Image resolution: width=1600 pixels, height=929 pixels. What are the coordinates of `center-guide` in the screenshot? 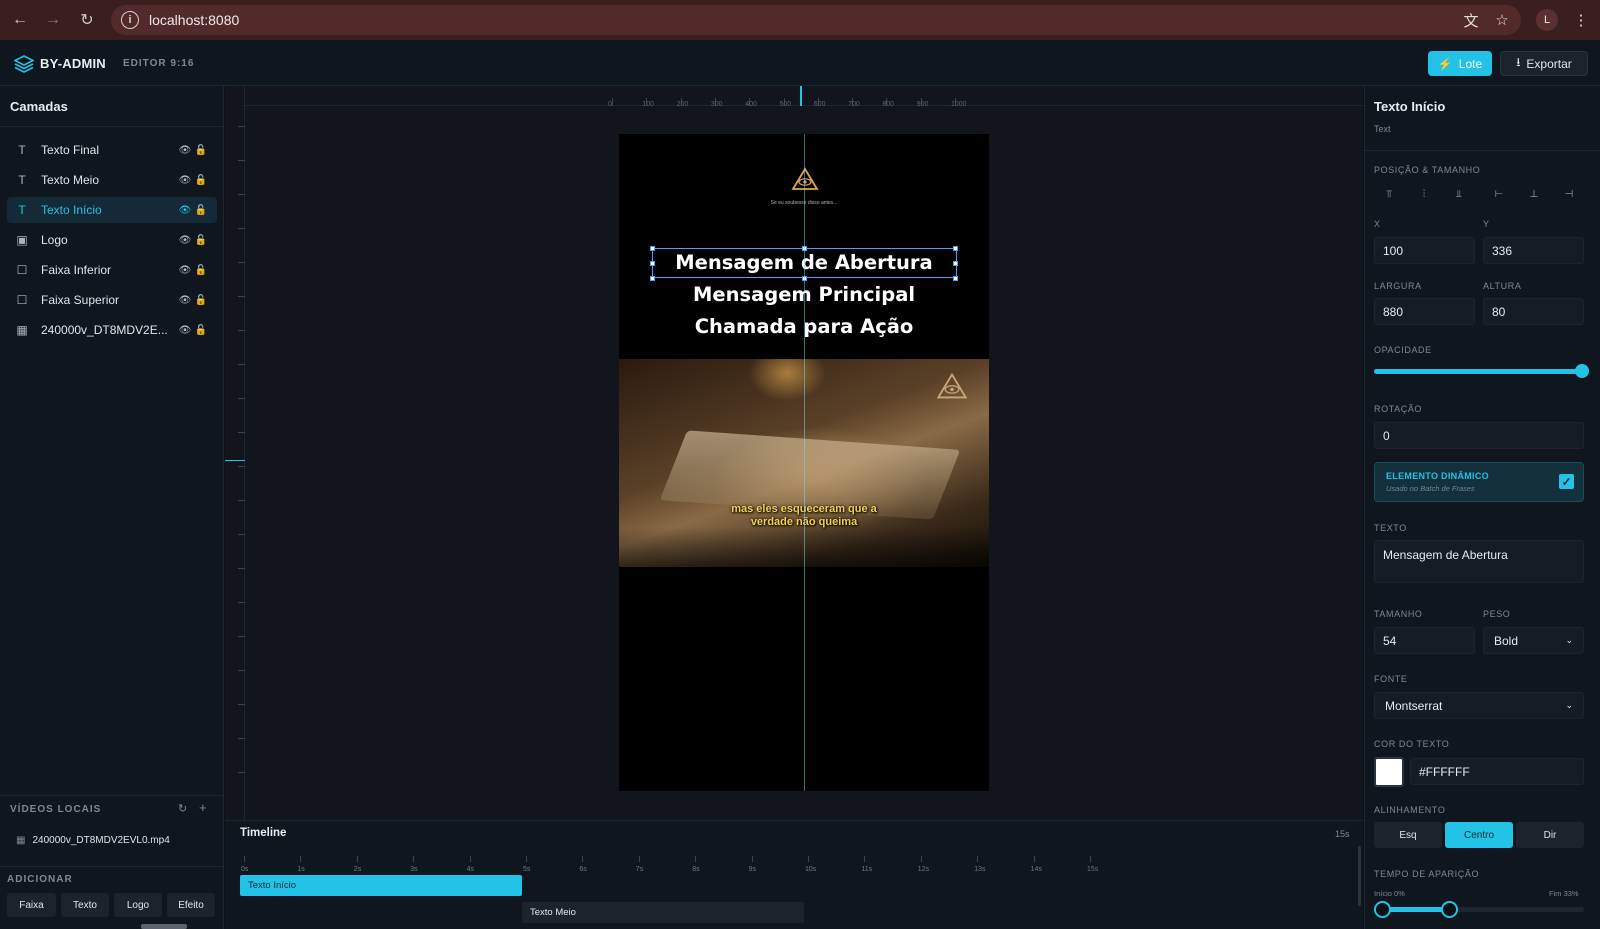 It's located at (804, 462).